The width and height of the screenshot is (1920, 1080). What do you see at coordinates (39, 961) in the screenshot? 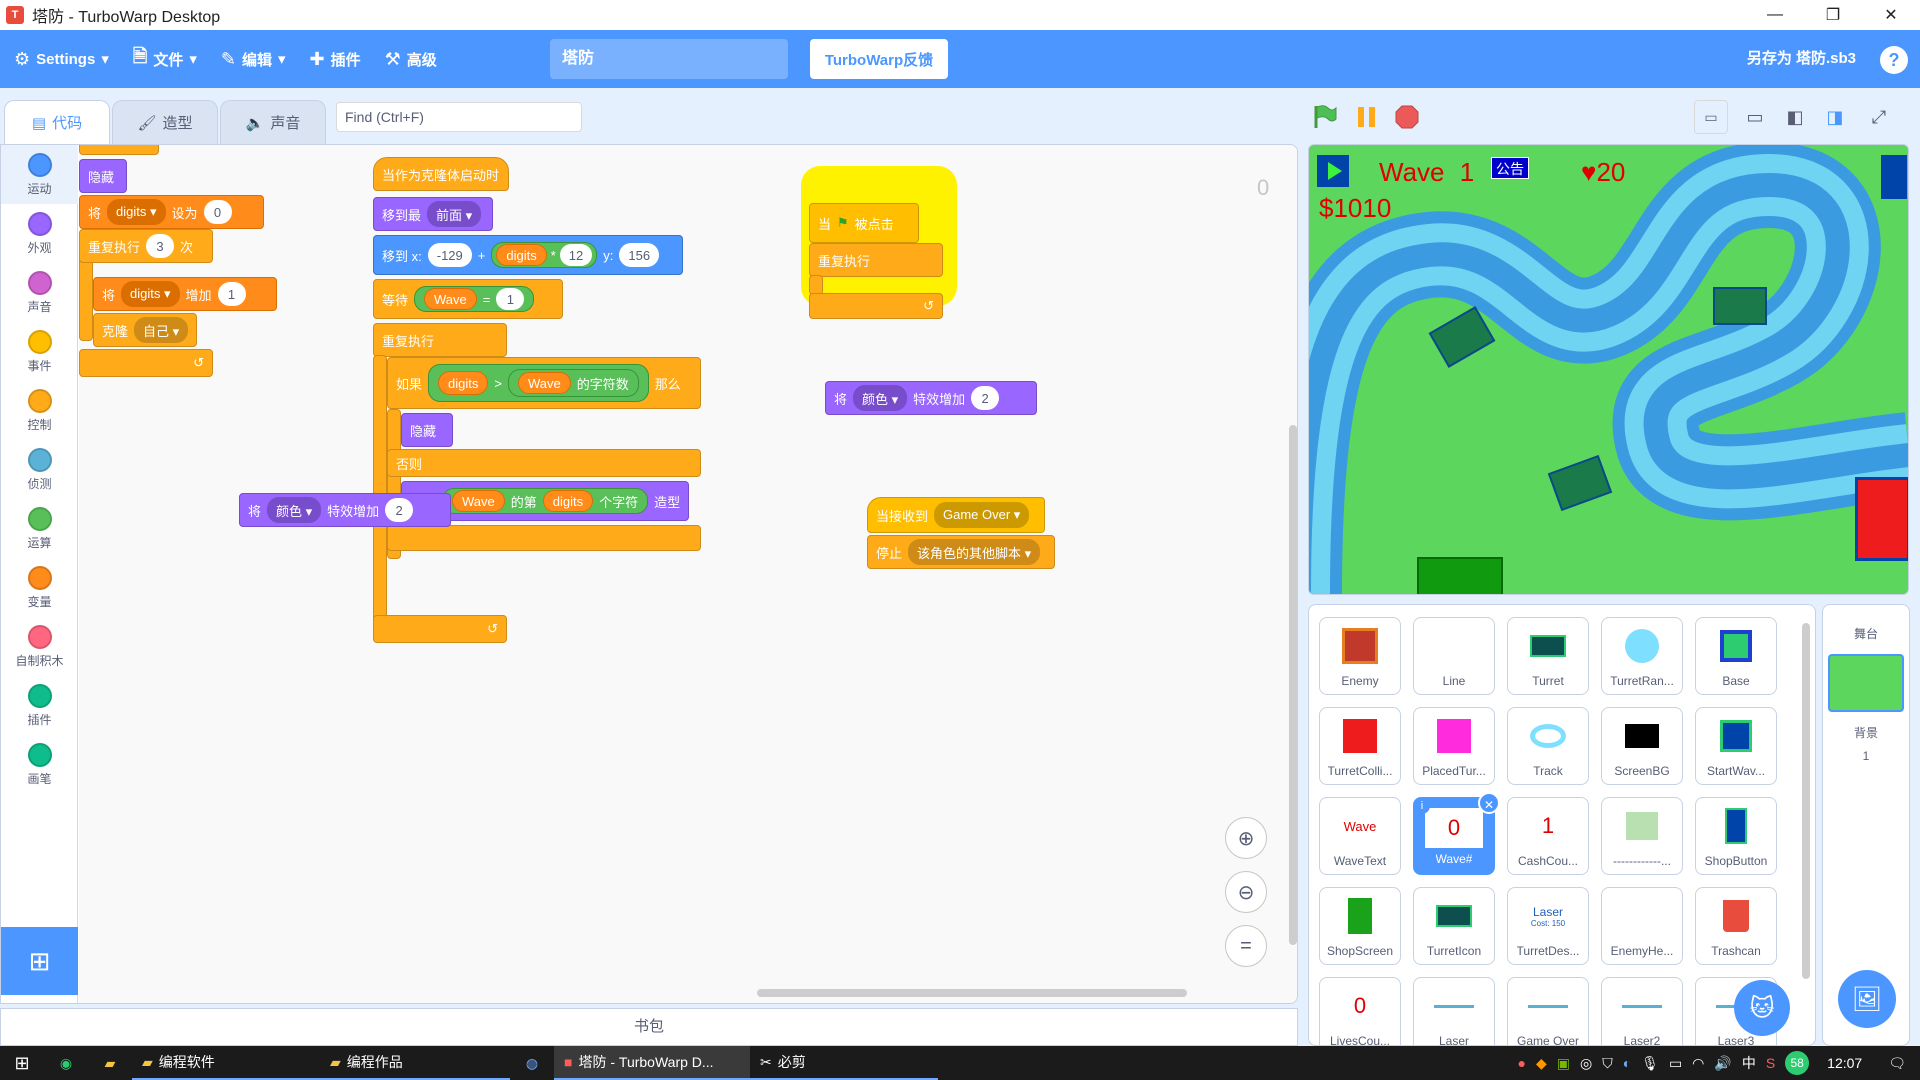
I see `add-extension-button: ⊞` at bounding box center [39, 961].